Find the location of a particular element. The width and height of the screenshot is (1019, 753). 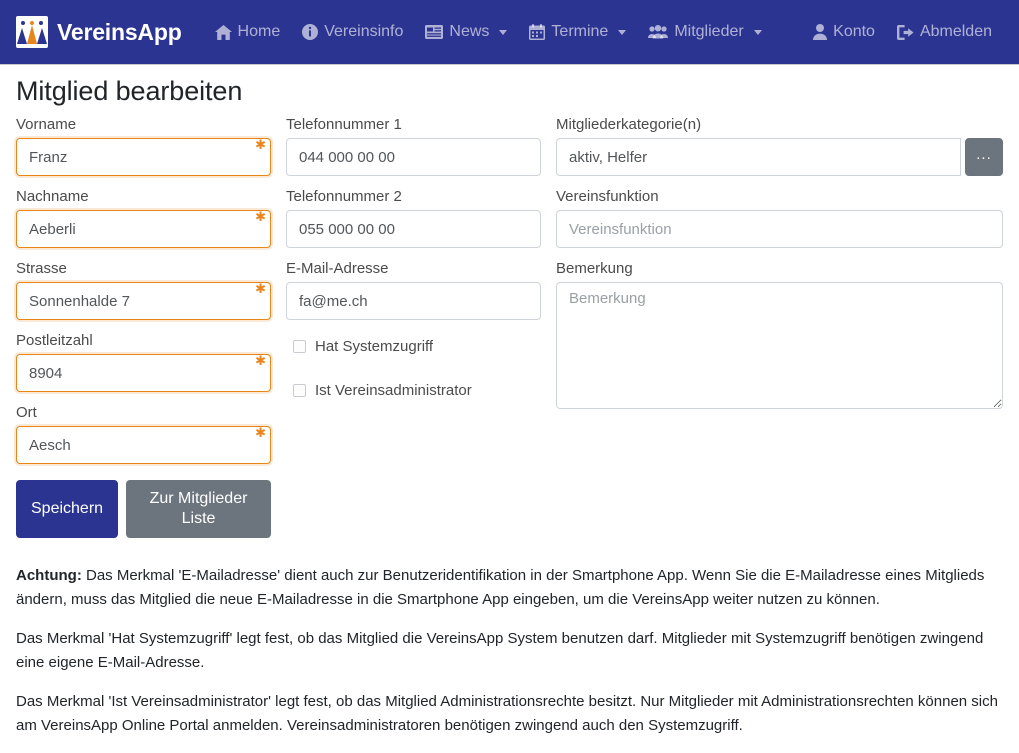

field-mitgliederkategorie-label: Mitgliederkategorie(n) is located at coordinates (629, 124).